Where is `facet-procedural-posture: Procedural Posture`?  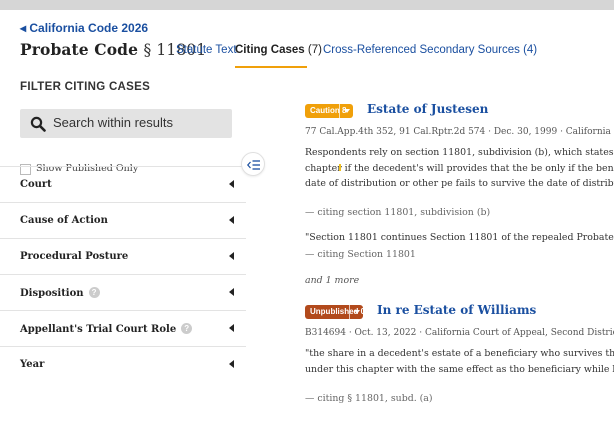 facet-procedural-posture: Procedural Posture is located at coordinates (123, 256).